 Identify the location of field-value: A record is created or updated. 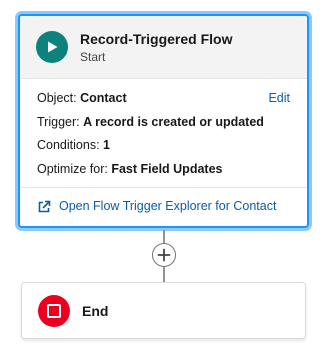
(173, 122).